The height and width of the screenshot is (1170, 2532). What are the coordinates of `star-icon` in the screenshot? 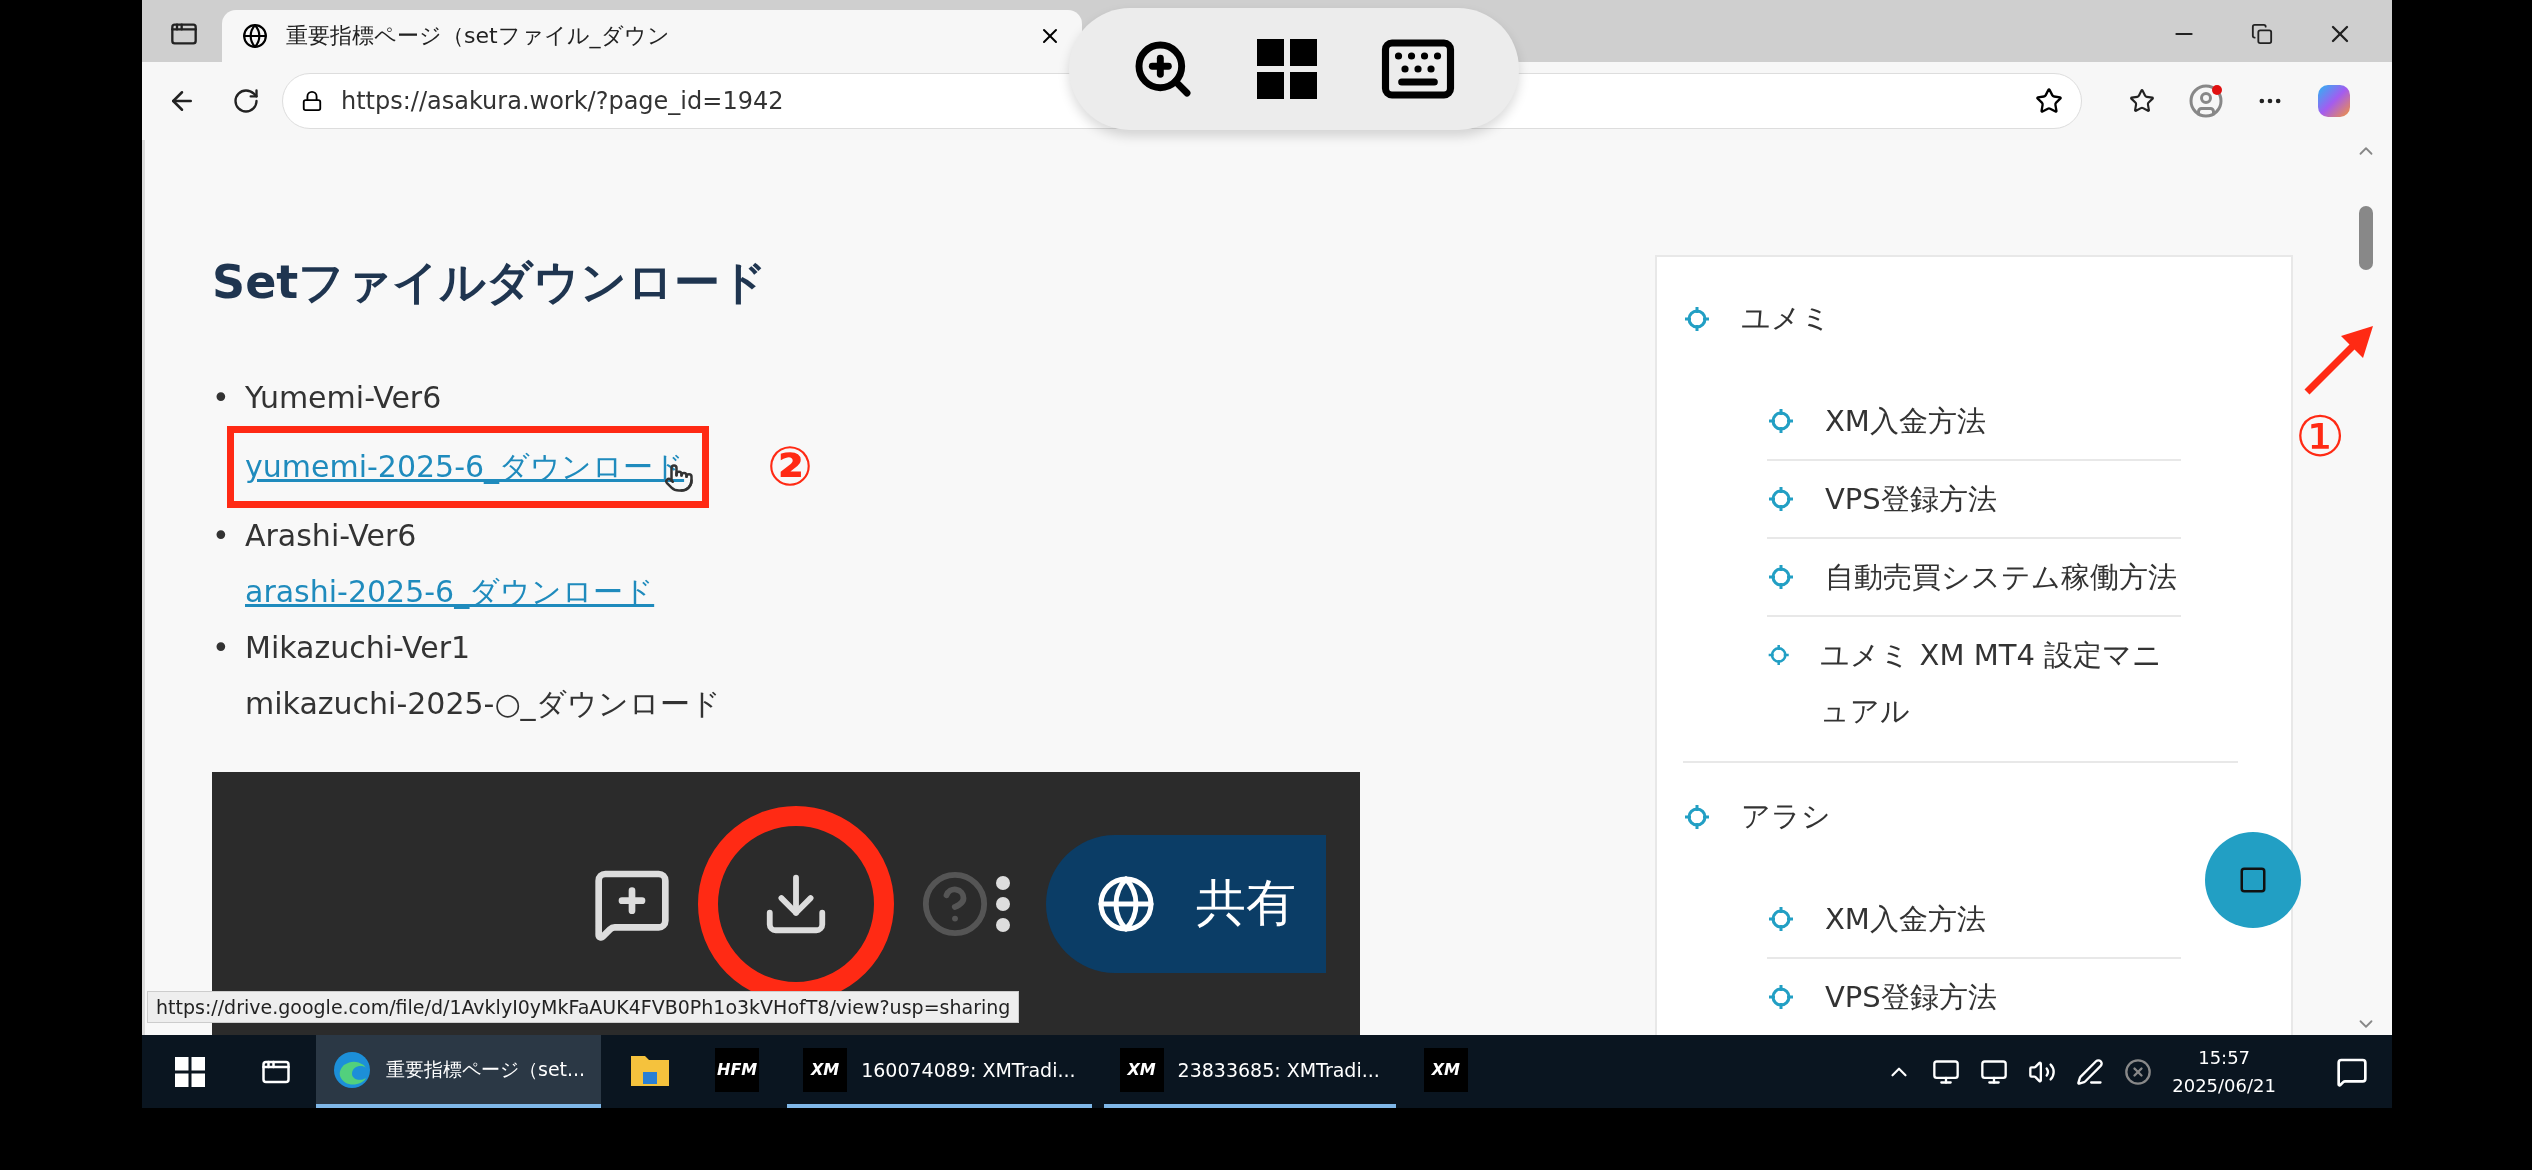 It's located at (2049, 101).